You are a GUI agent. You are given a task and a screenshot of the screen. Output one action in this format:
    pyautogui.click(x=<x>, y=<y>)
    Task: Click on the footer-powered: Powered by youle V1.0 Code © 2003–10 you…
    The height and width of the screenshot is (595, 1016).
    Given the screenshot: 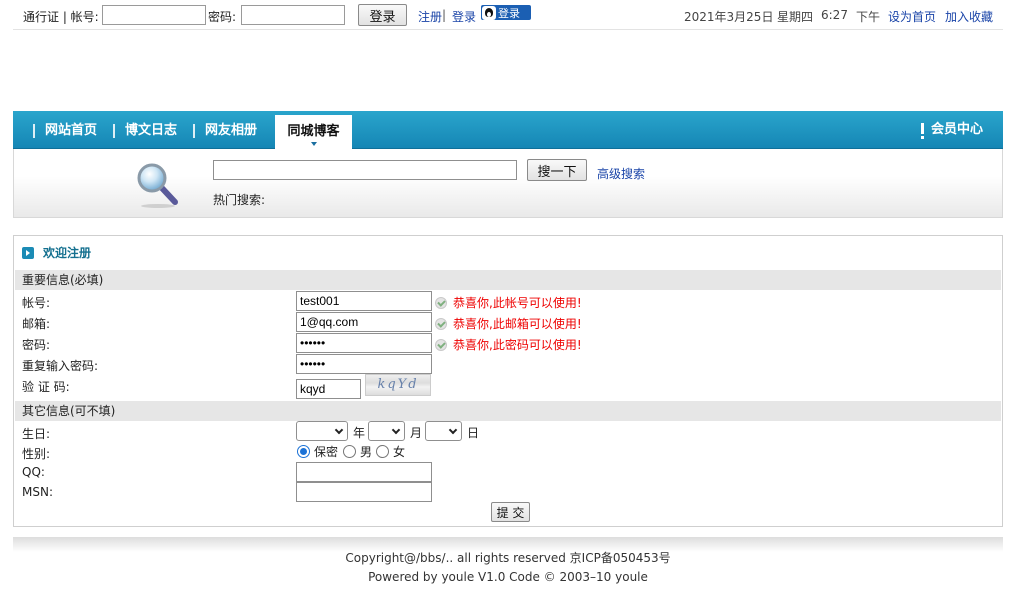 What is the action you would take?
    pyautogui.click(x=508, y=577)
    